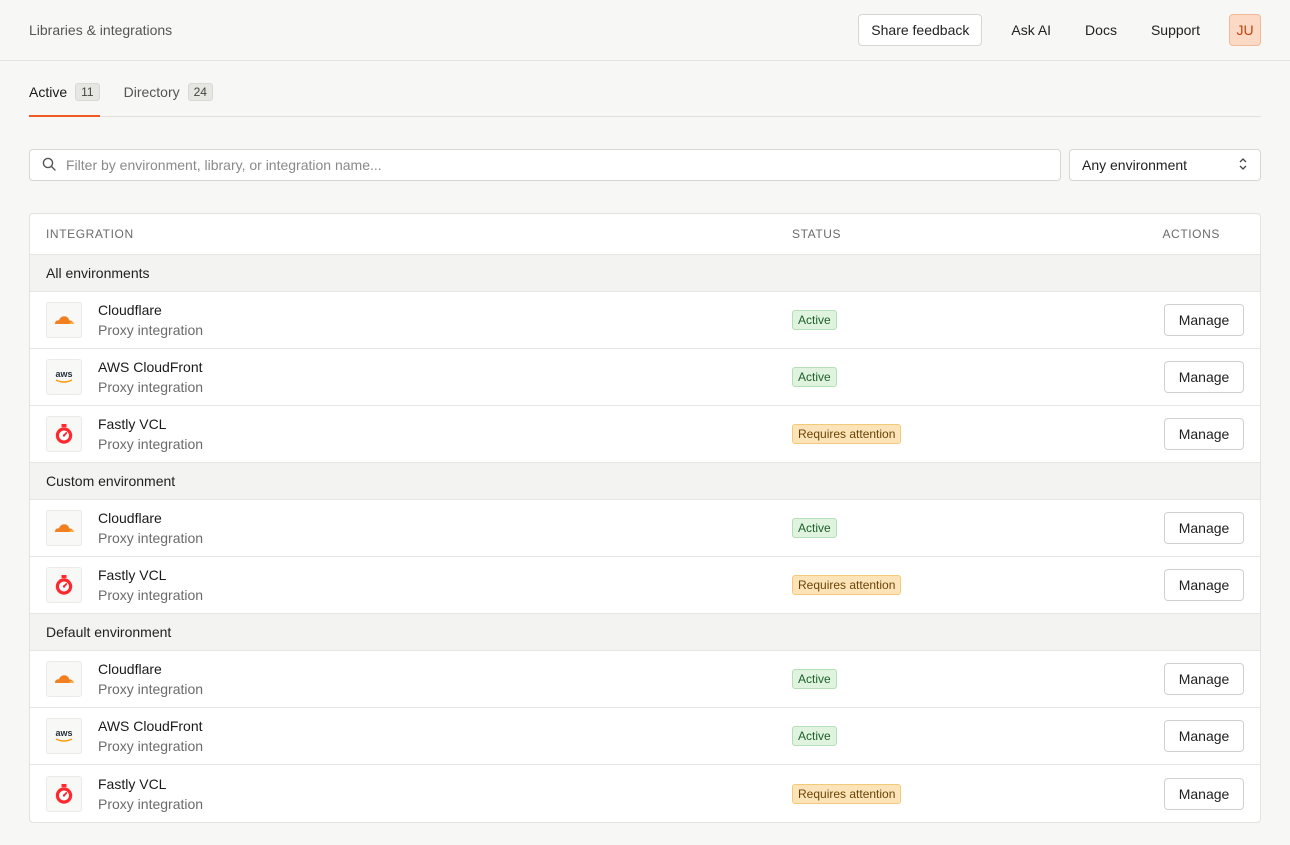 Image resolution: width=1290 pixels, height=845 pixels. What do you see at coordinates (1243, 165) in the screenshot?
I see `chevron-up-down-icon` at bounding box center [1243, 165].